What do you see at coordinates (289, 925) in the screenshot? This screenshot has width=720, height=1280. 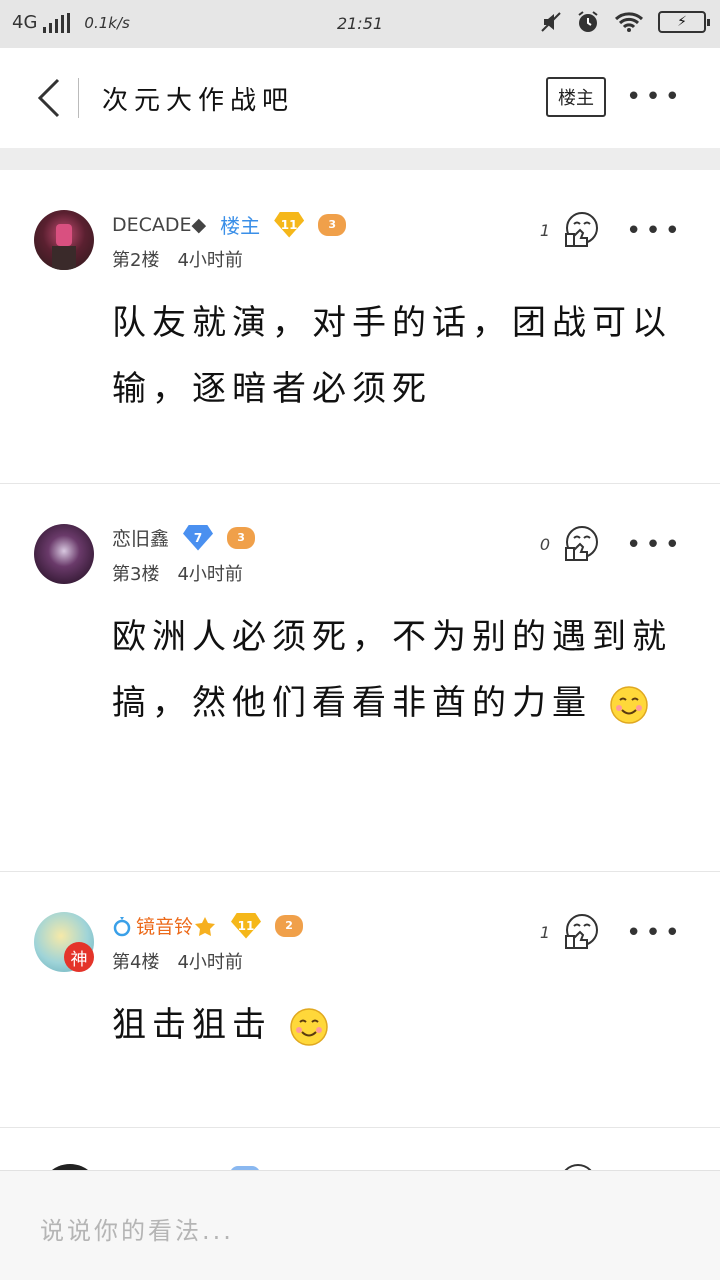 I see `gamepad-badge-icon: 2` at bounding box center [289, 925].